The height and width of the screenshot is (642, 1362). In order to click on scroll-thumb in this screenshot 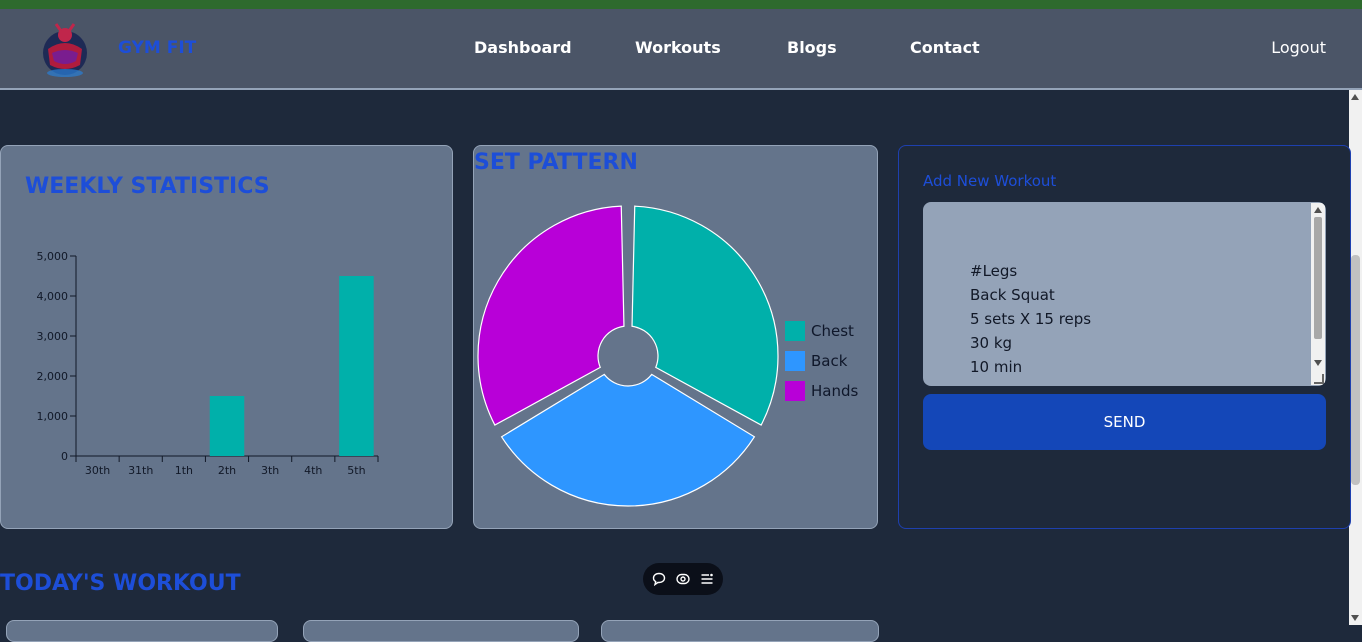, I will do `click(1355, 370)`.